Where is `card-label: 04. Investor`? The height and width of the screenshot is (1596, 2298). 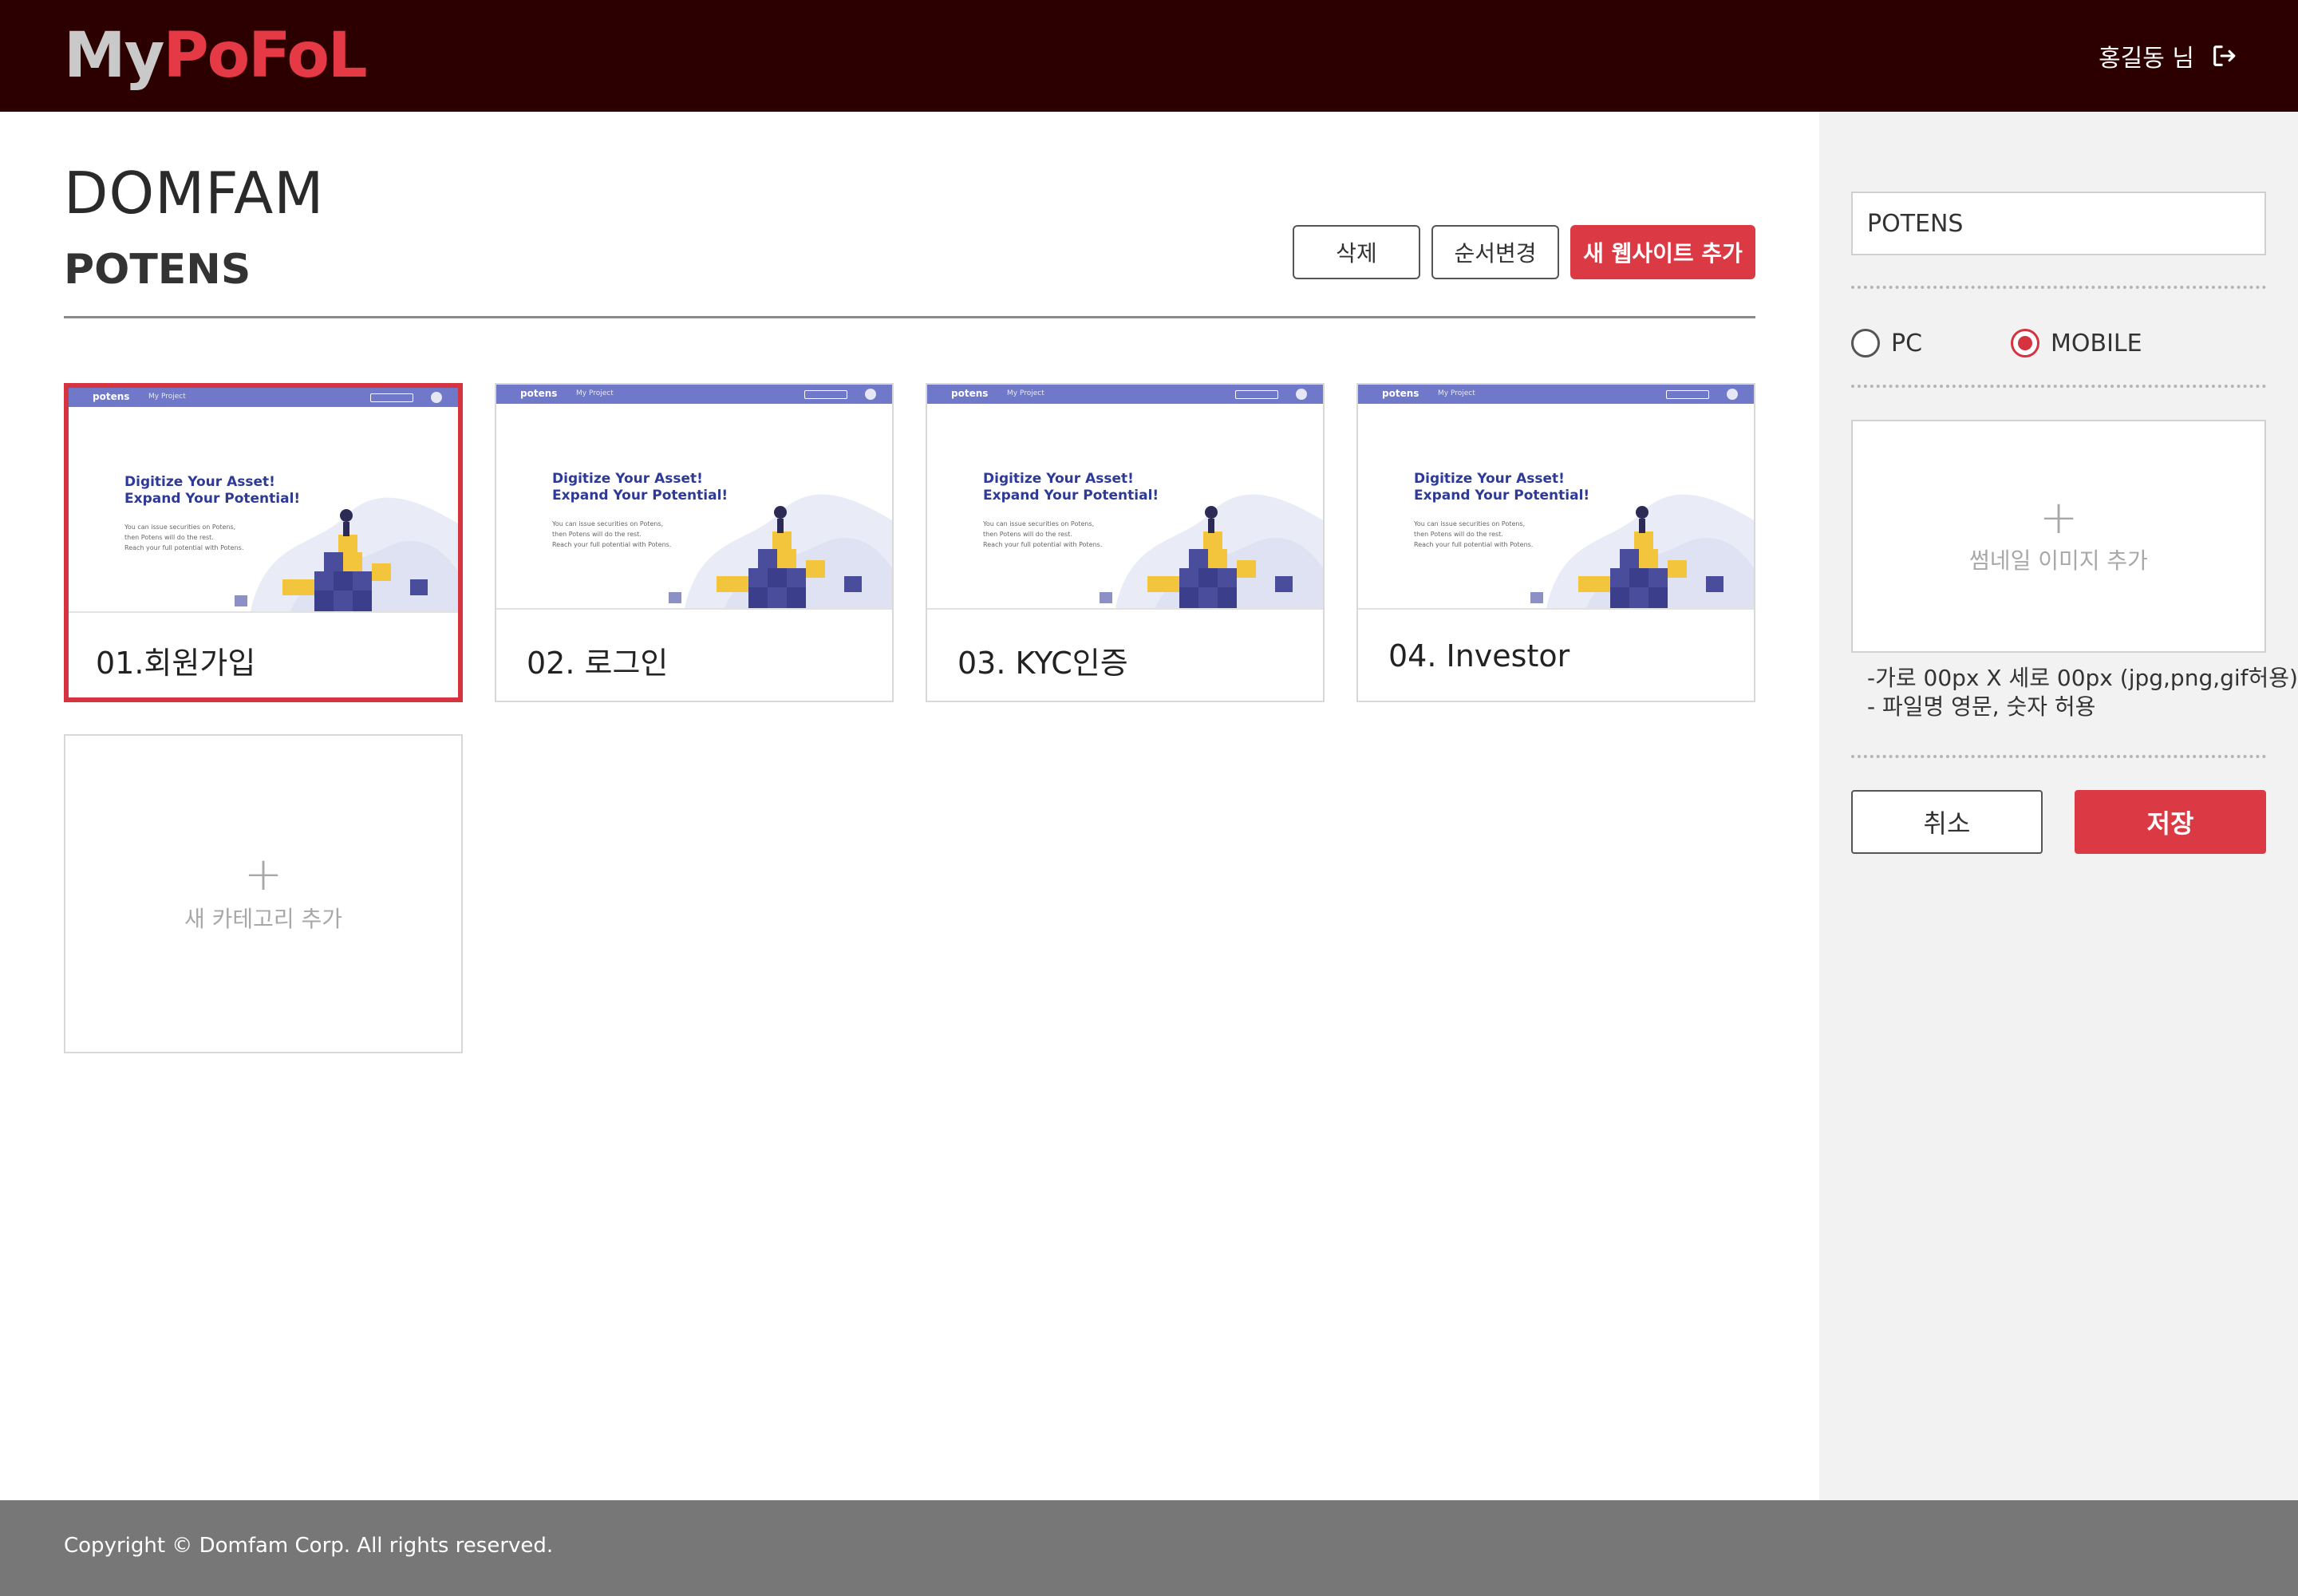 card-label: 04. Investor is located at coordinates (1479, 656).